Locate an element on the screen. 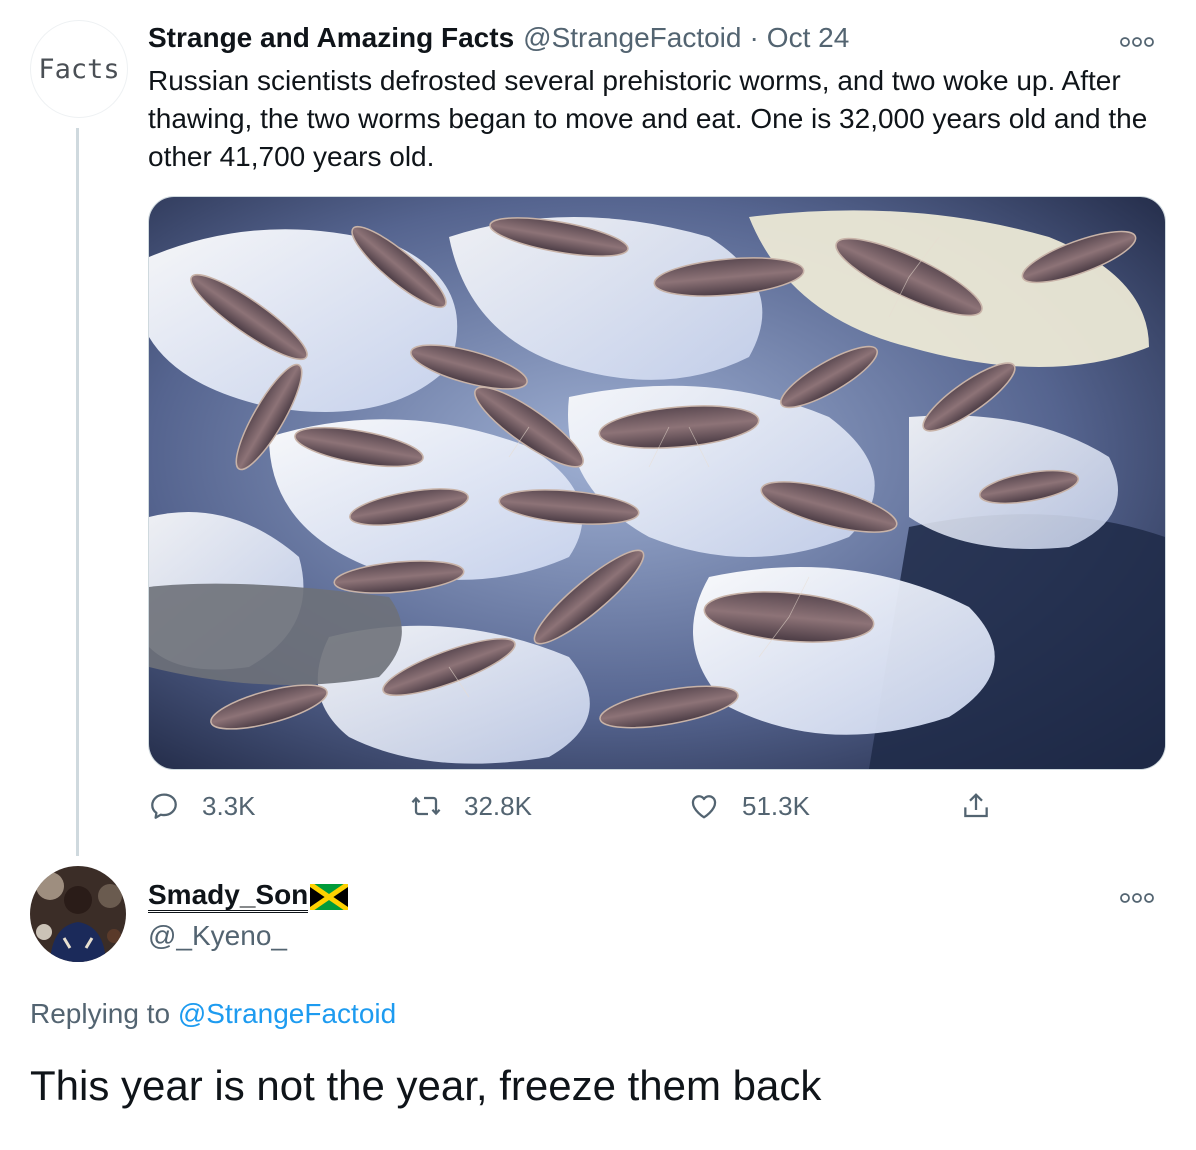  share-action is located at coordinates (987, 806).